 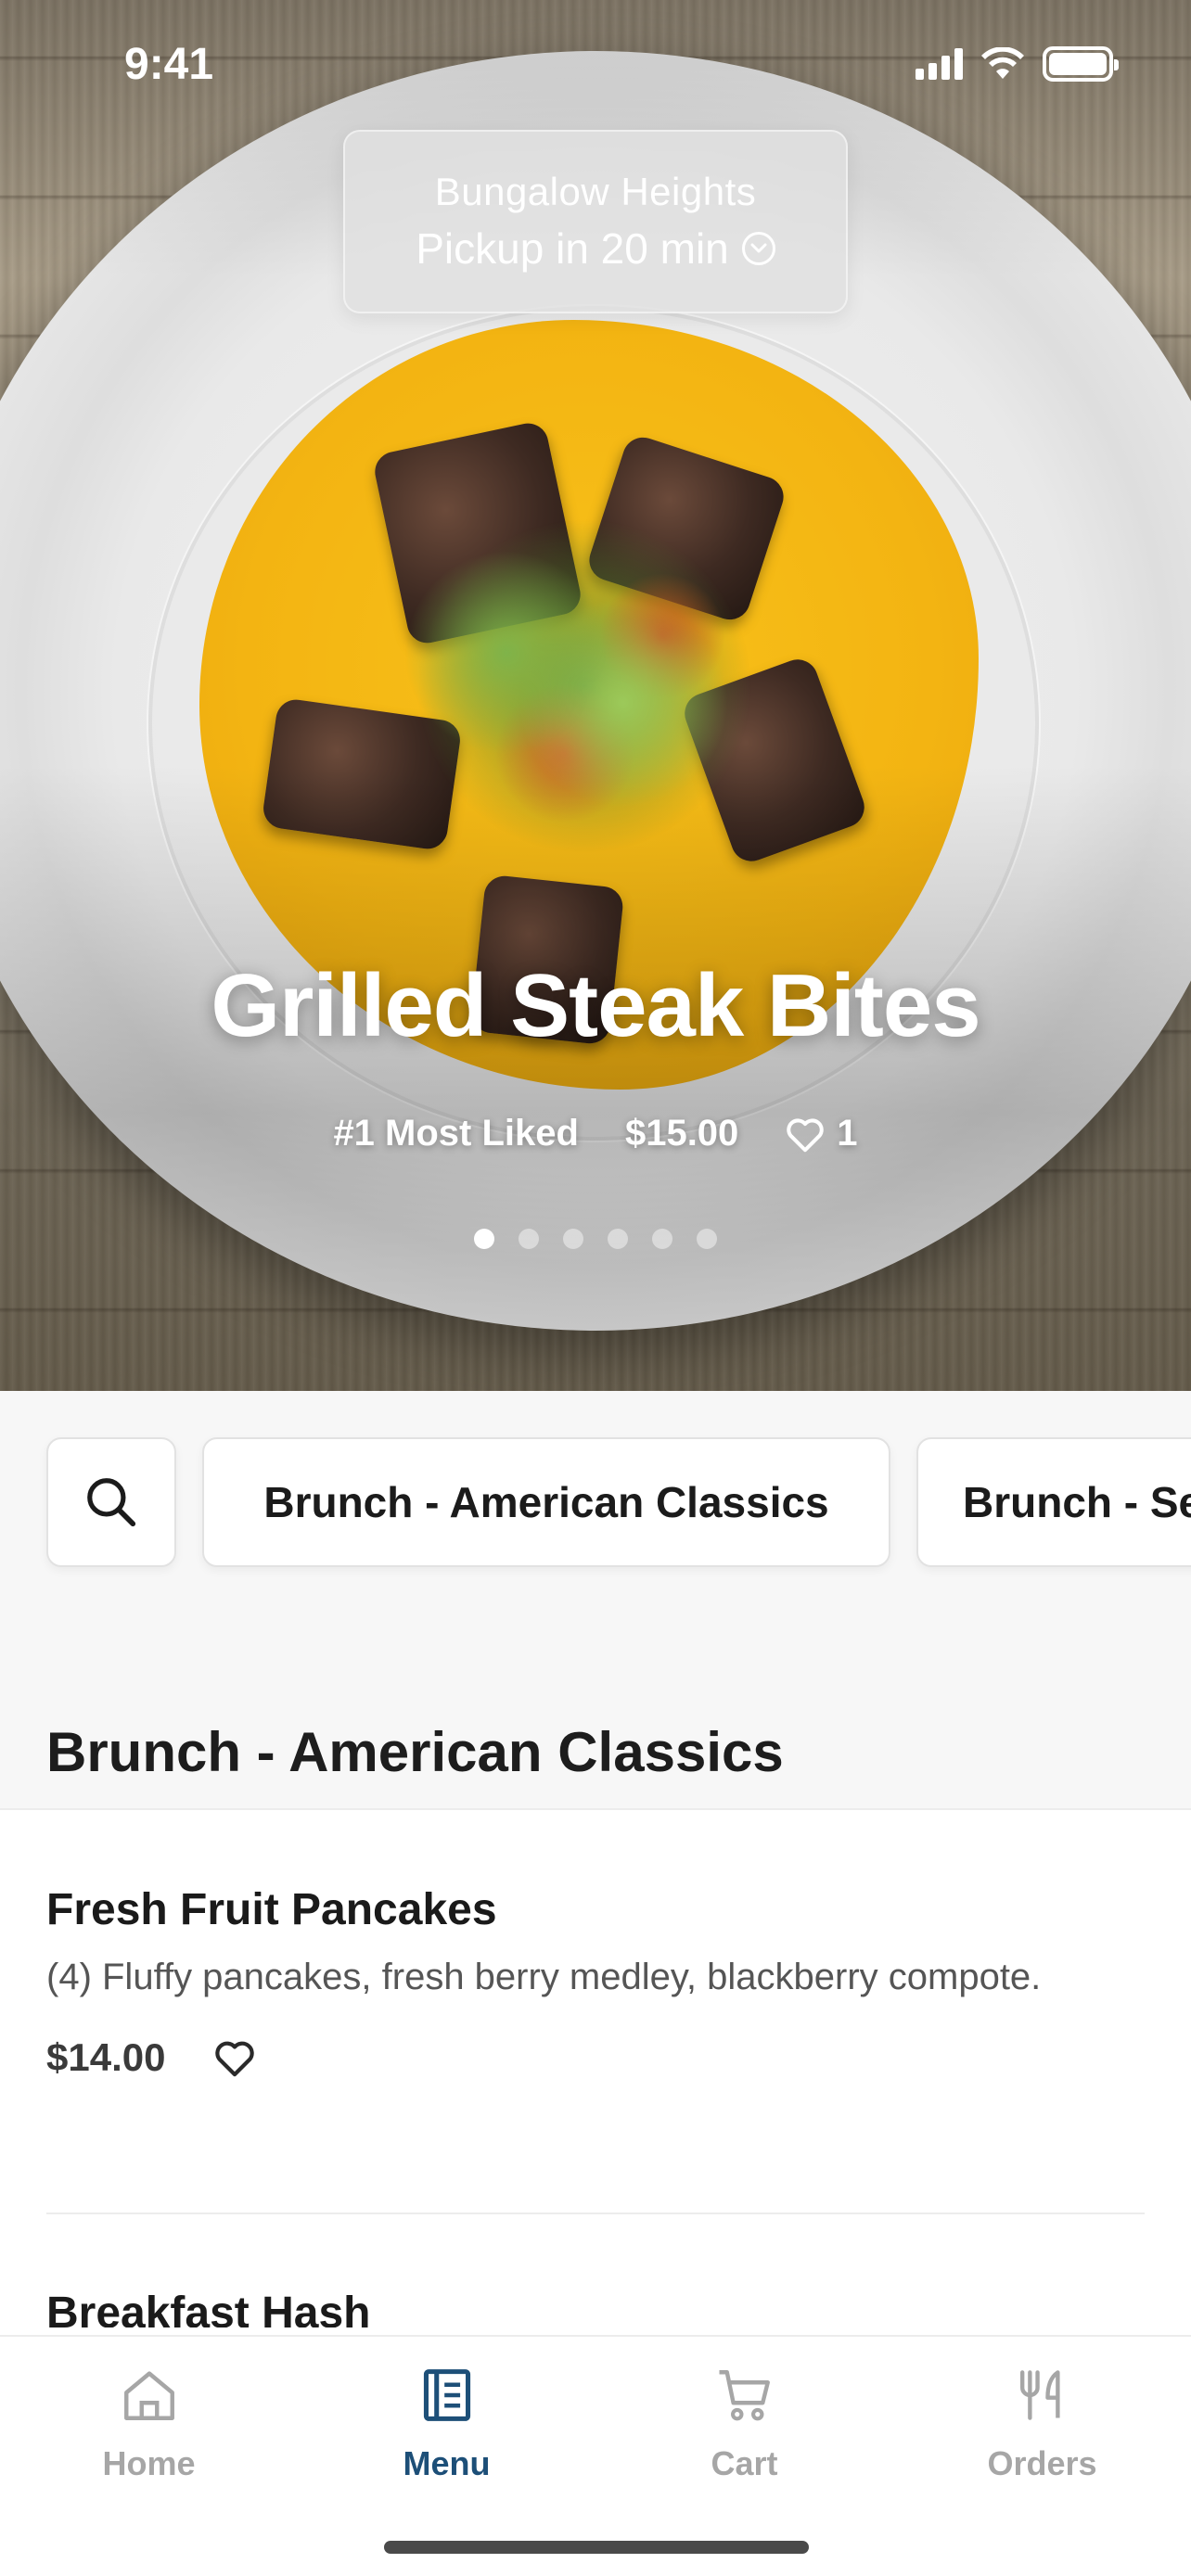 What do you see at coordinates (546, 1502) in the screenshot?
I see `category-chip-american-classics: Brunch - American Classics` at bounding box center [546, 1502].